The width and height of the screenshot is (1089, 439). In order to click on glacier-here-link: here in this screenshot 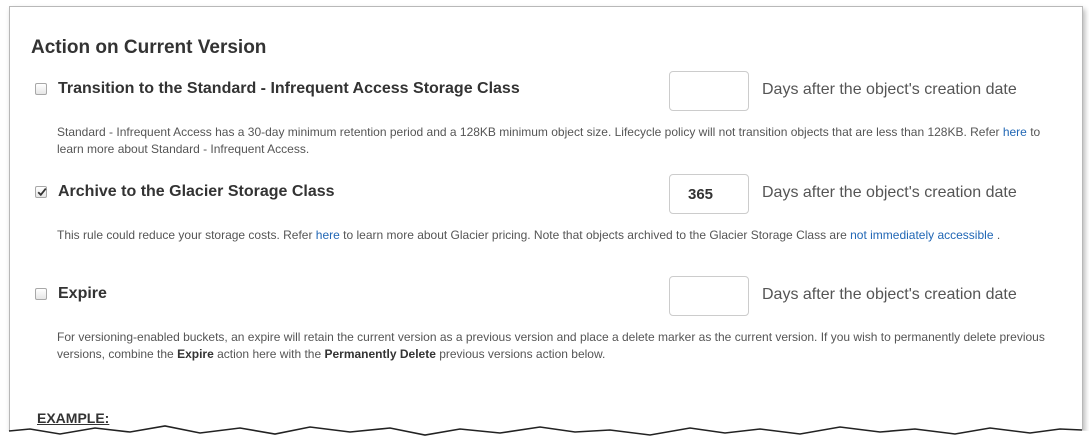, I will do `click(328, 235)`.